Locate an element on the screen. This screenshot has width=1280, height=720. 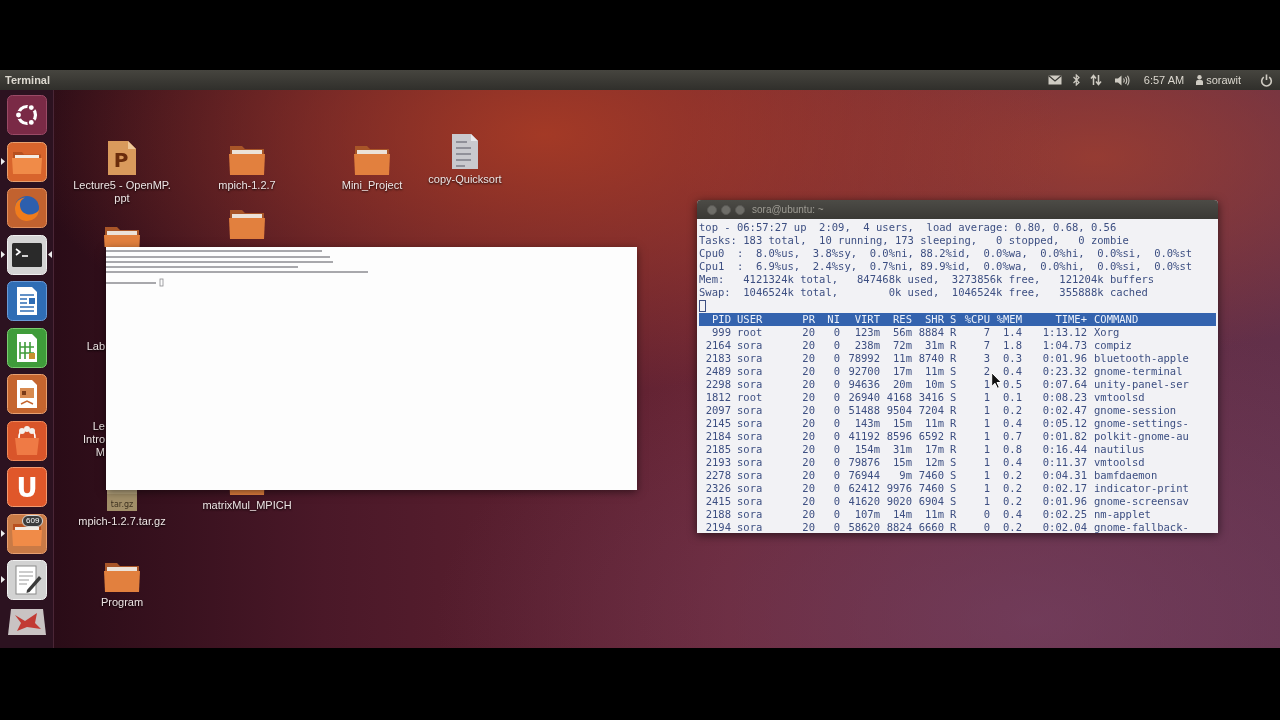
column-header: PR is located at coordinates (808, 319).